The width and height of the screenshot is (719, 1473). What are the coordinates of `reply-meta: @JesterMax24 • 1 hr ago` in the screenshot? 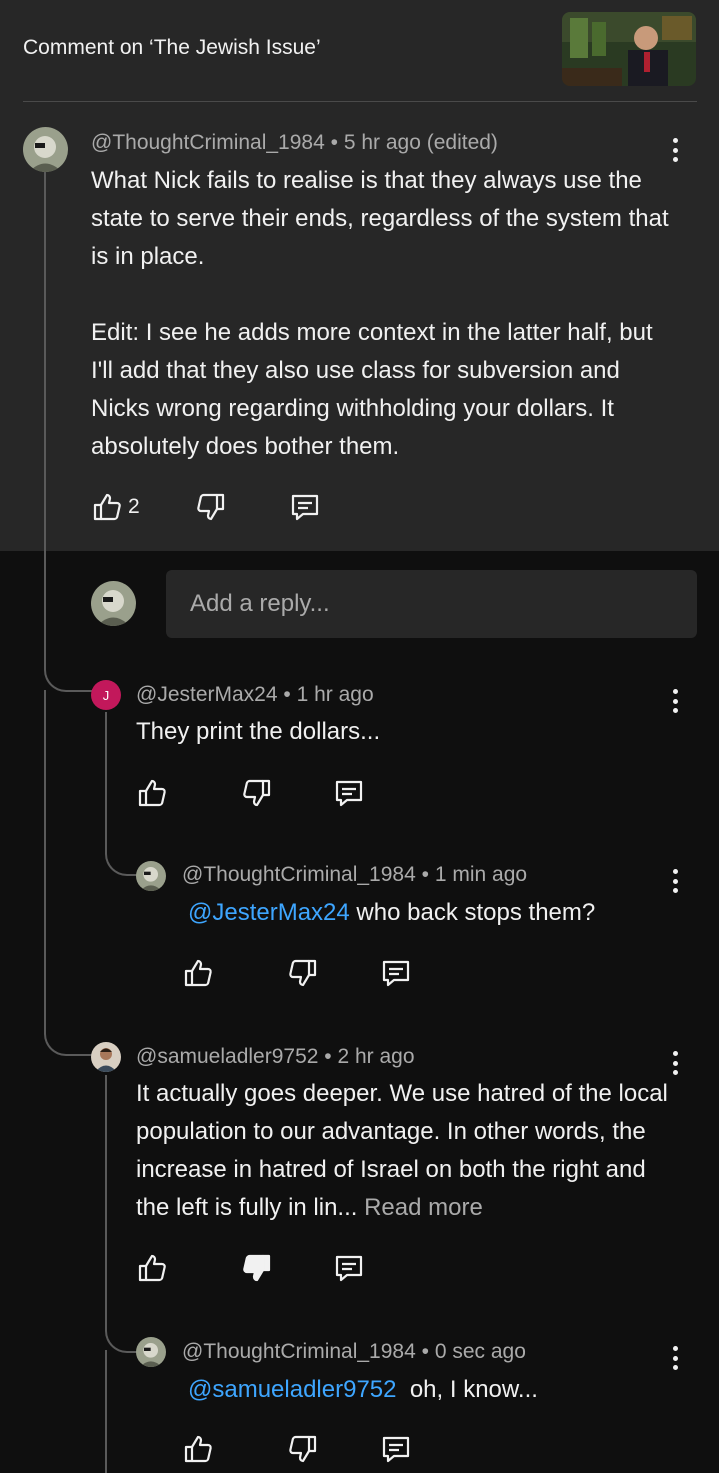 It's located at (255, 695).